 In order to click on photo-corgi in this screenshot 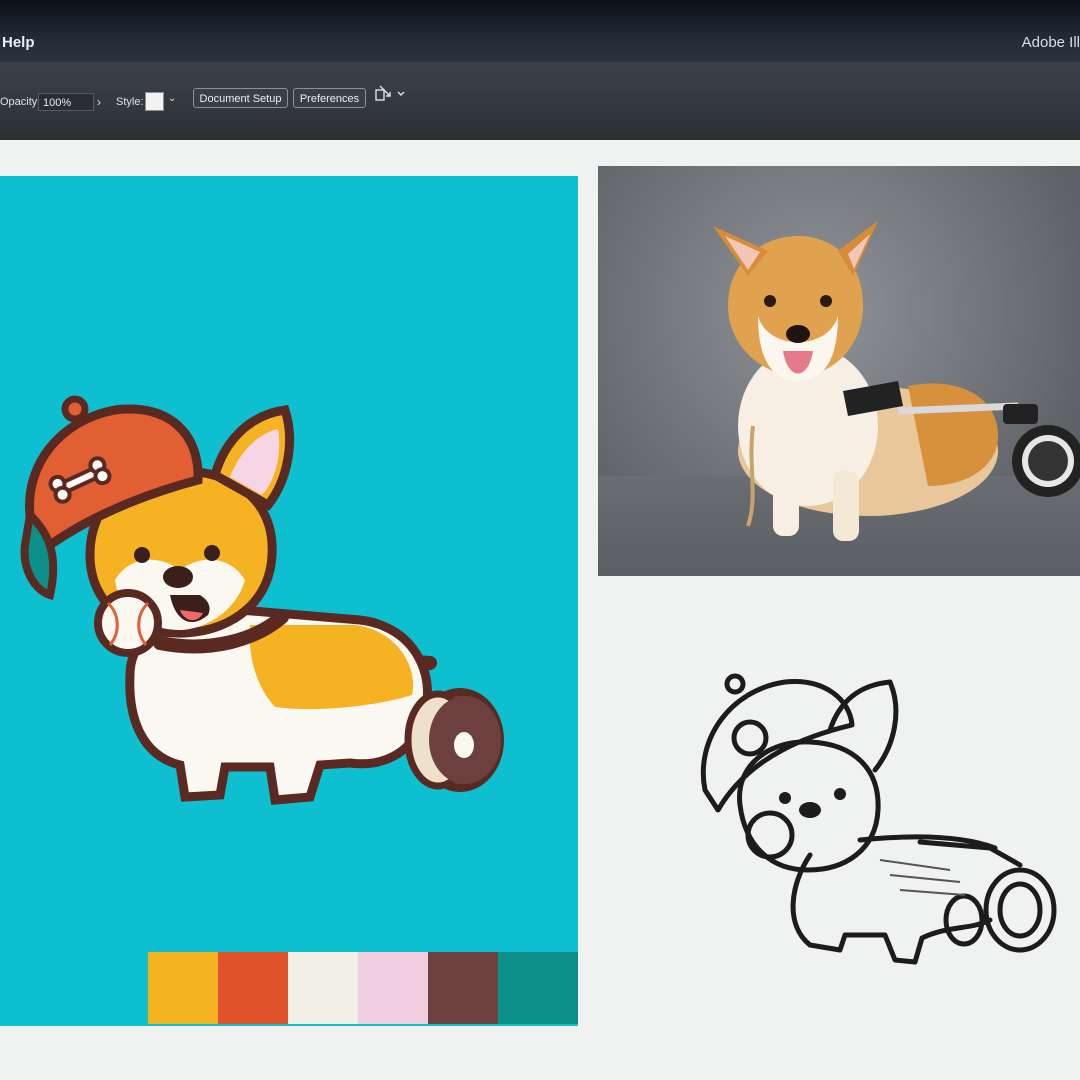, I will do `click(896, 381)`.